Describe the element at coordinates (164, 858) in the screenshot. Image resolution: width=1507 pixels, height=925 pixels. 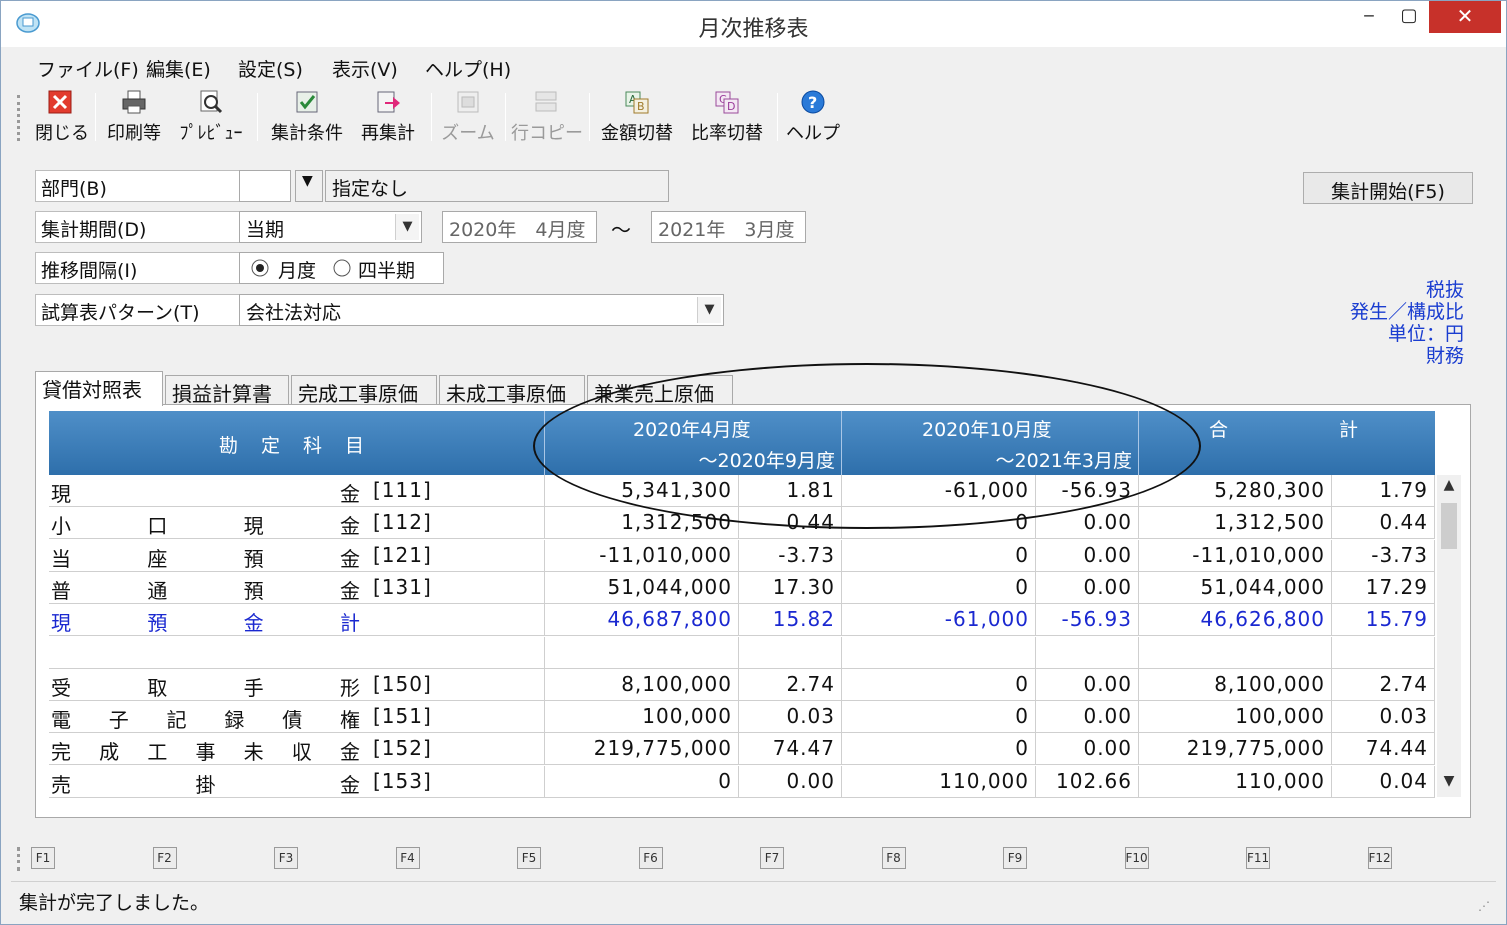
I see `fkey-f2: F2` at that location.